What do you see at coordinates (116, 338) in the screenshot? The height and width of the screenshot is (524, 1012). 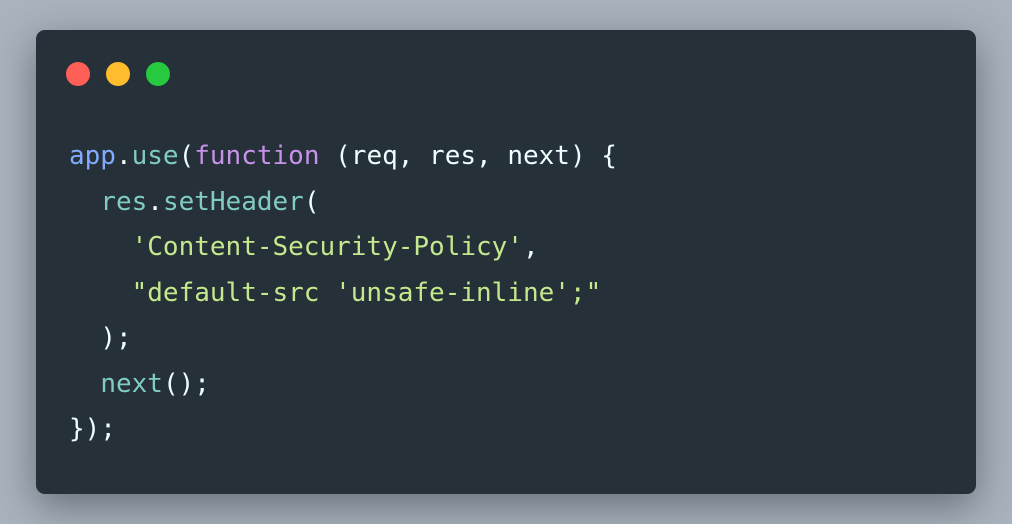 I see `token-close: );` at bounding box center [116, 338].